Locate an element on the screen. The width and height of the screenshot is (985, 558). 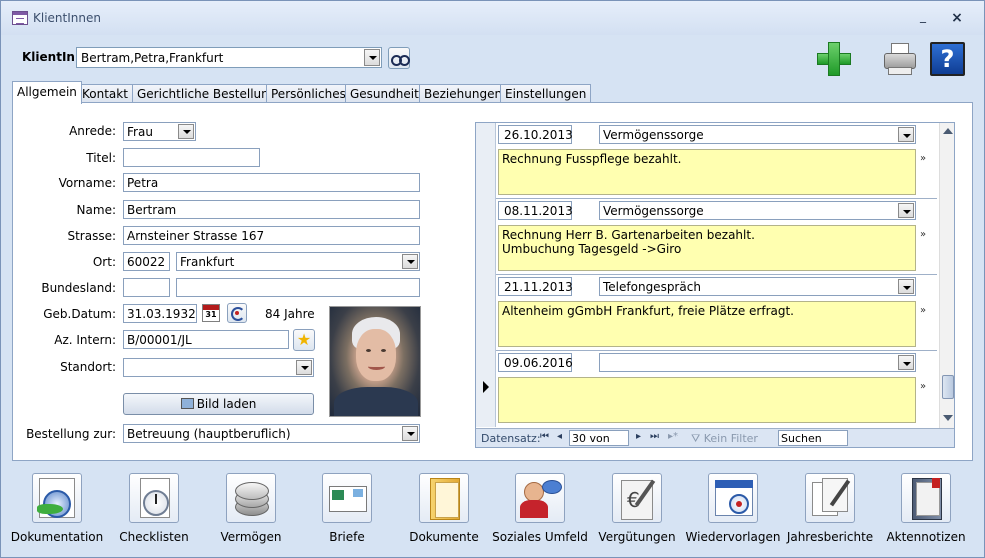
current-record-indicator is located at coordinates (486, 389).